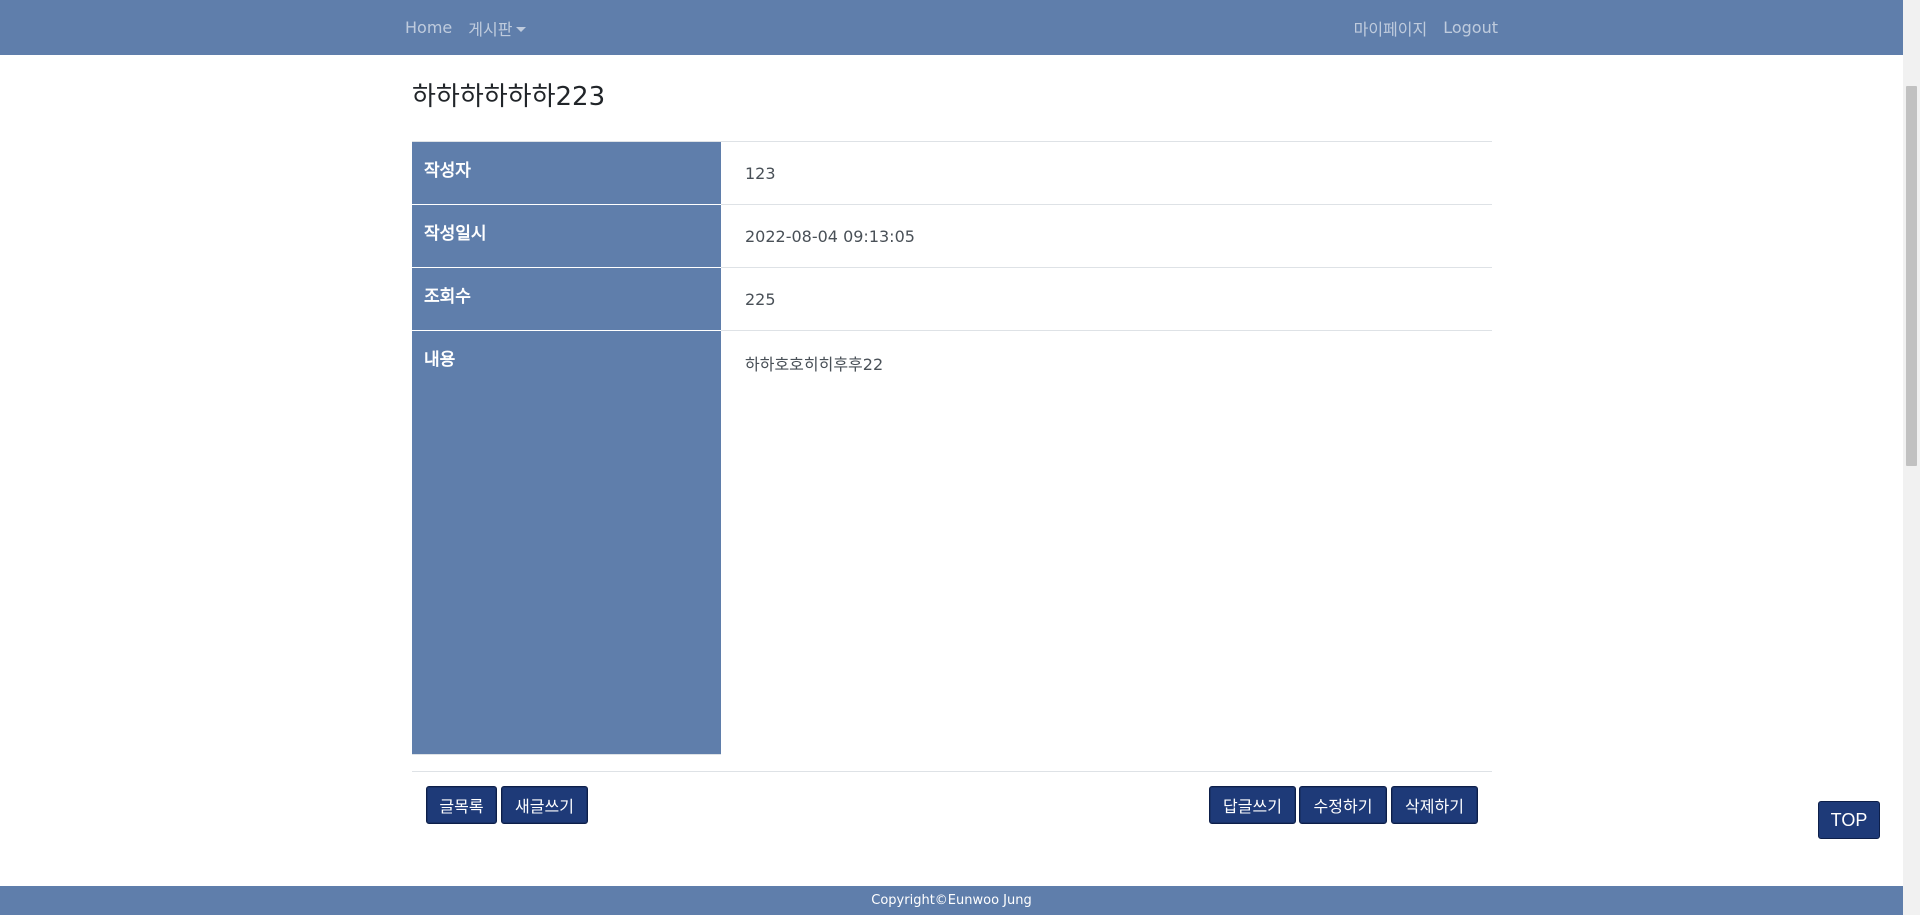 The height and width of the screenshot is (915, 1920). I want to click on edit-button: 수정하기, so click(1343, 805).